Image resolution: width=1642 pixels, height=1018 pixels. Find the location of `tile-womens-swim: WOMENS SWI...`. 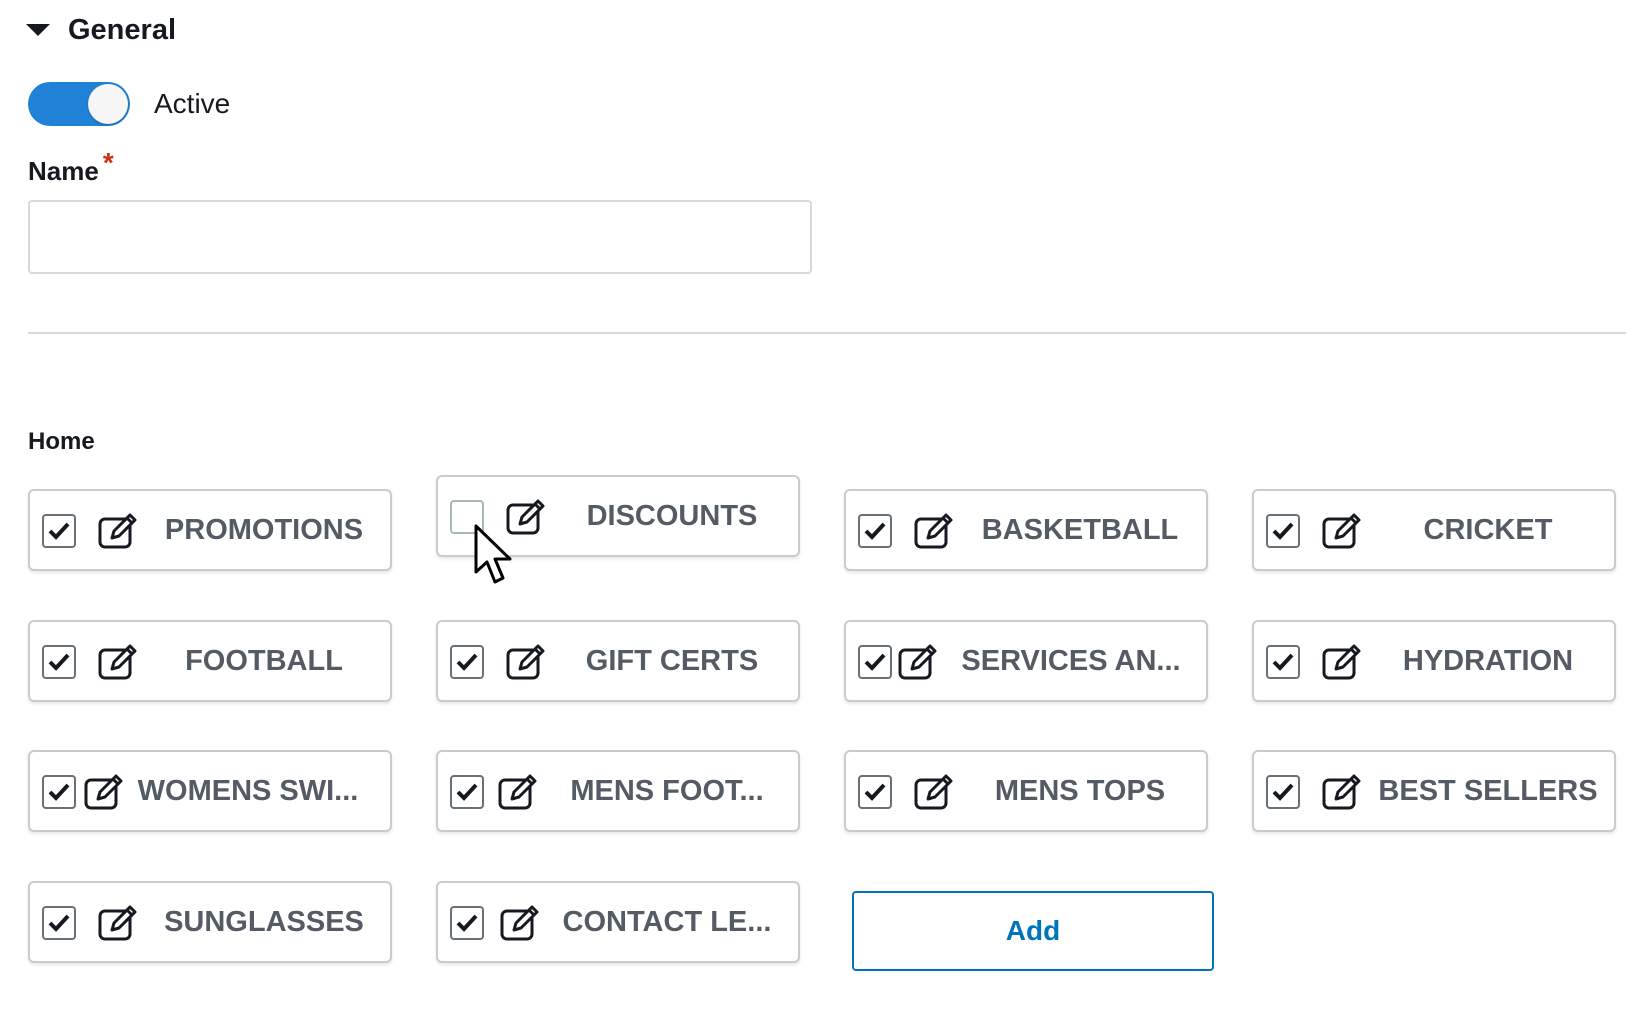

tile-womens-swim: WOMENS SWI... is located at coordinates (210, 791).